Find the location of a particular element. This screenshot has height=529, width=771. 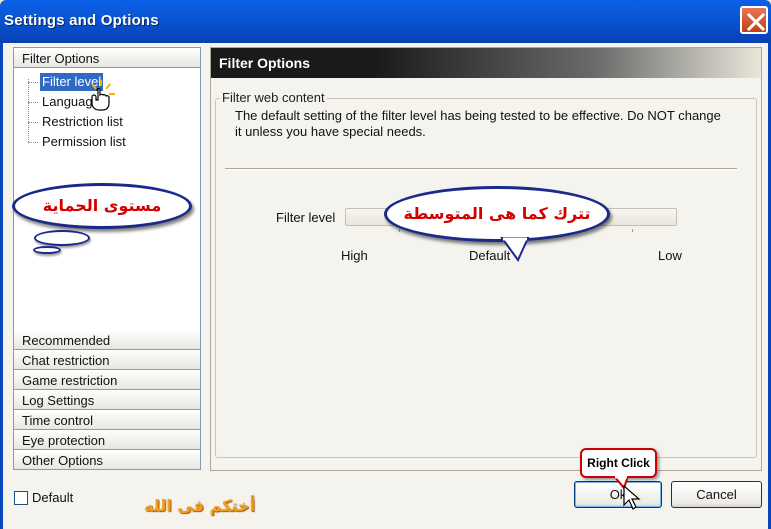

sidebar-section-recommended: Recommended is located at coordinates (107, 340).